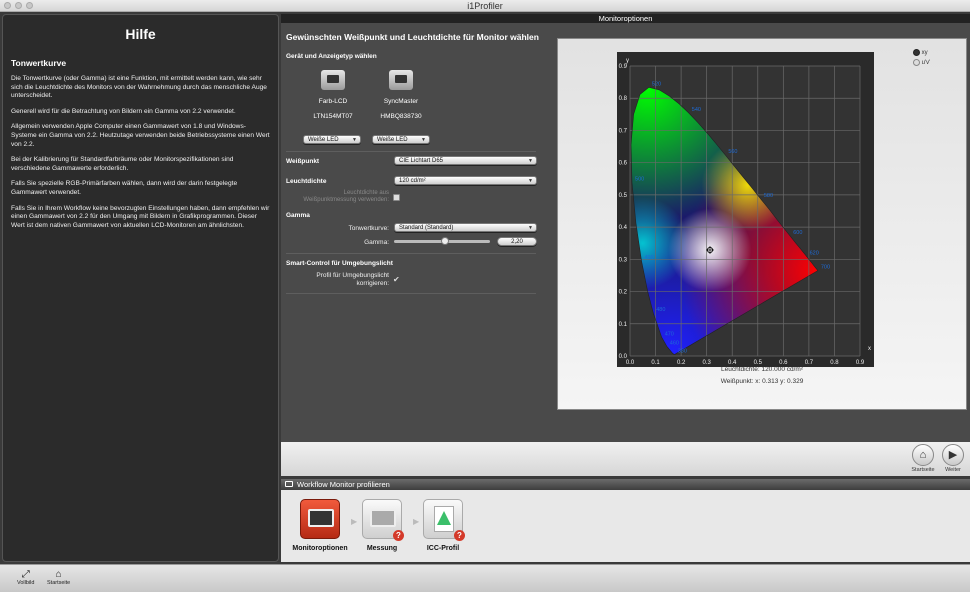 The width and height of the screenshot is (970, 592). Describe the element at coordinates (623, 164) in the screenshot. I see `y-tick-label: 0.6` at that location.